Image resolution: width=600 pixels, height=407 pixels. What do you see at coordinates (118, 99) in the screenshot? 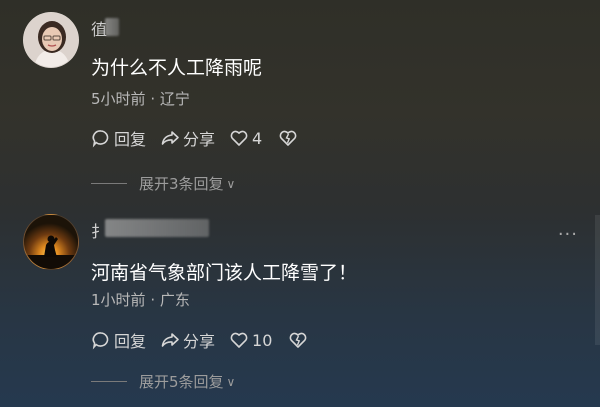
I see `comment-time: 5小时前` at bounding box center [118, 99].